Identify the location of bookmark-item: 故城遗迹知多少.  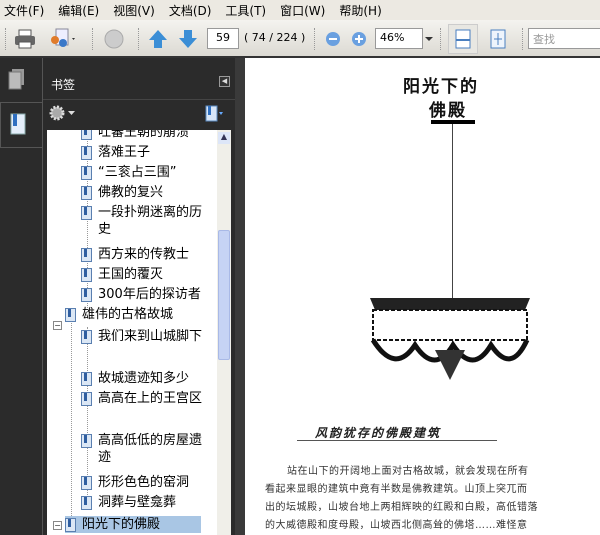
(147, 378).